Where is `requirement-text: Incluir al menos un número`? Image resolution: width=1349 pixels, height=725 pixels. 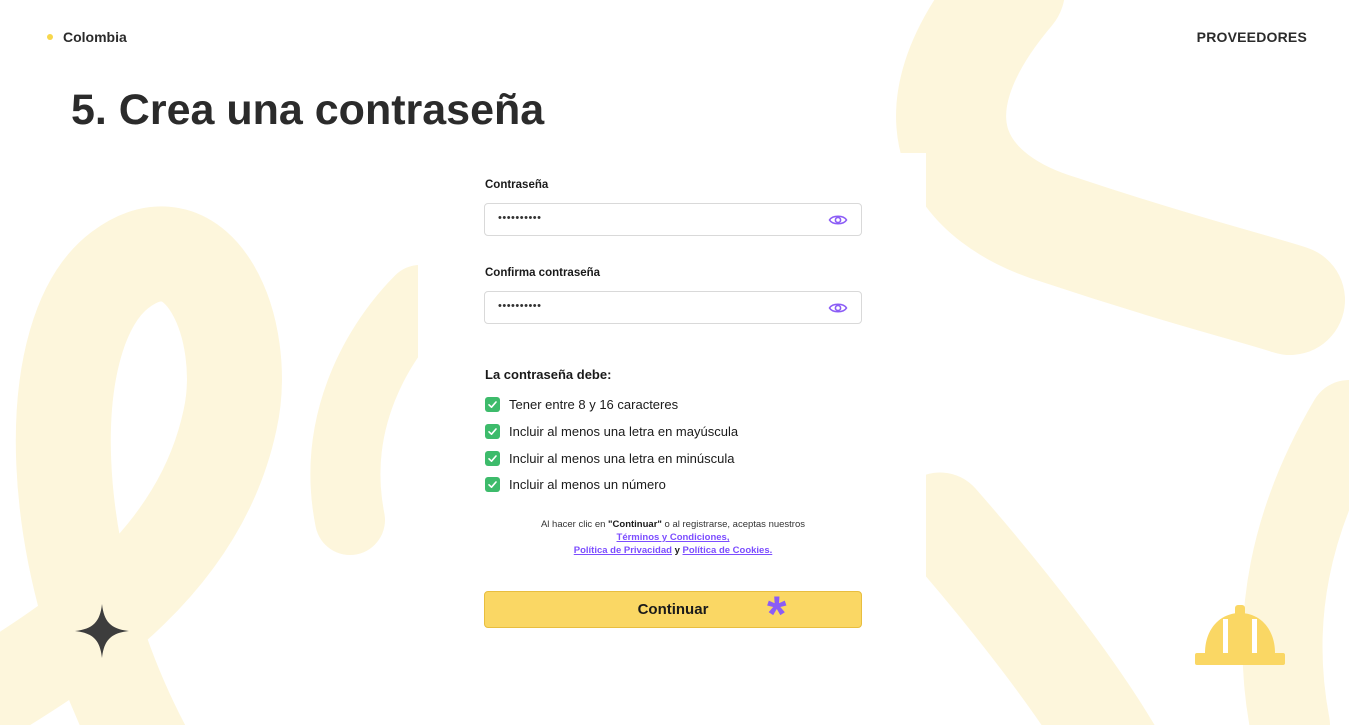
requirement-text: Incluir al menos un número is located at coordinates (587, 484).